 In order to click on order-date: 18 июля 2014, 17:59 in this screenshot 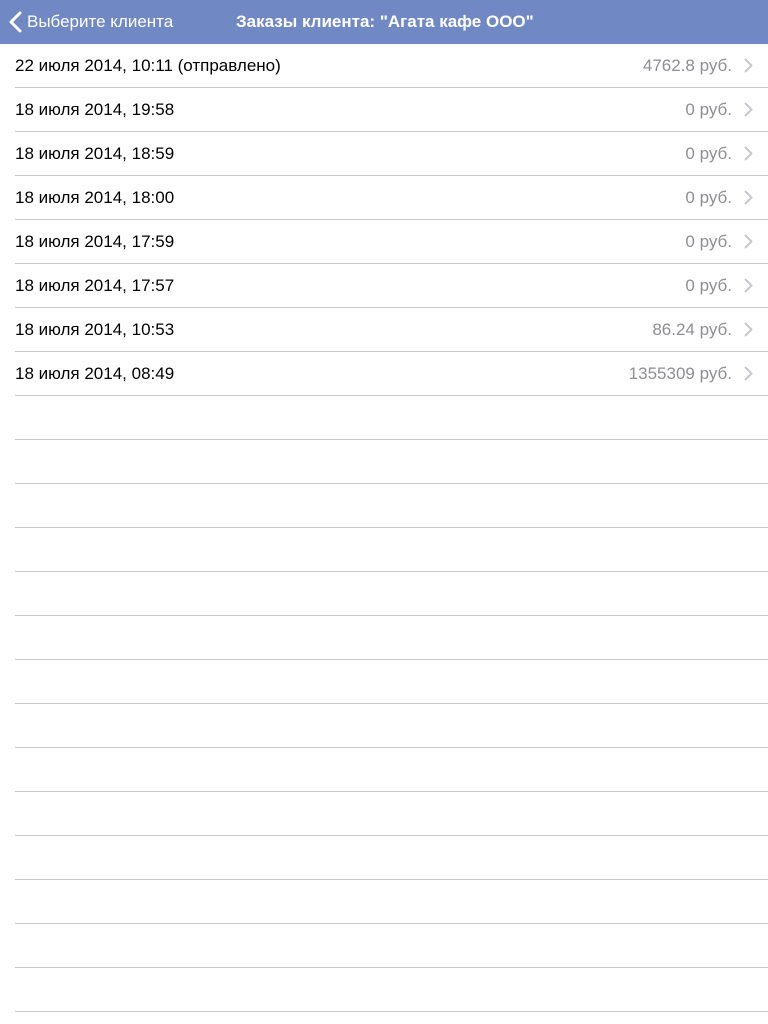, I will do `click(95, 241)`.